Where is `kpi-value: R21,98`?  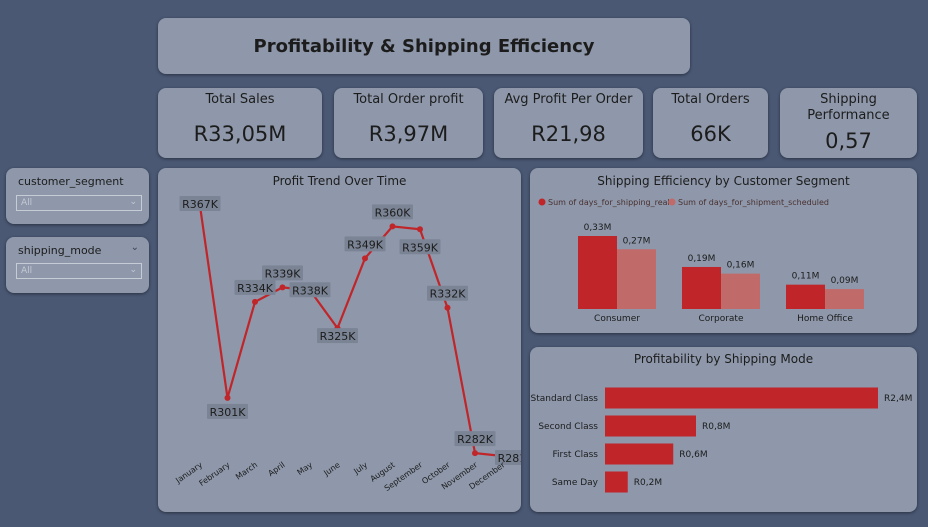
kpi-value: R21,98 is located at coordinates (568, 134).